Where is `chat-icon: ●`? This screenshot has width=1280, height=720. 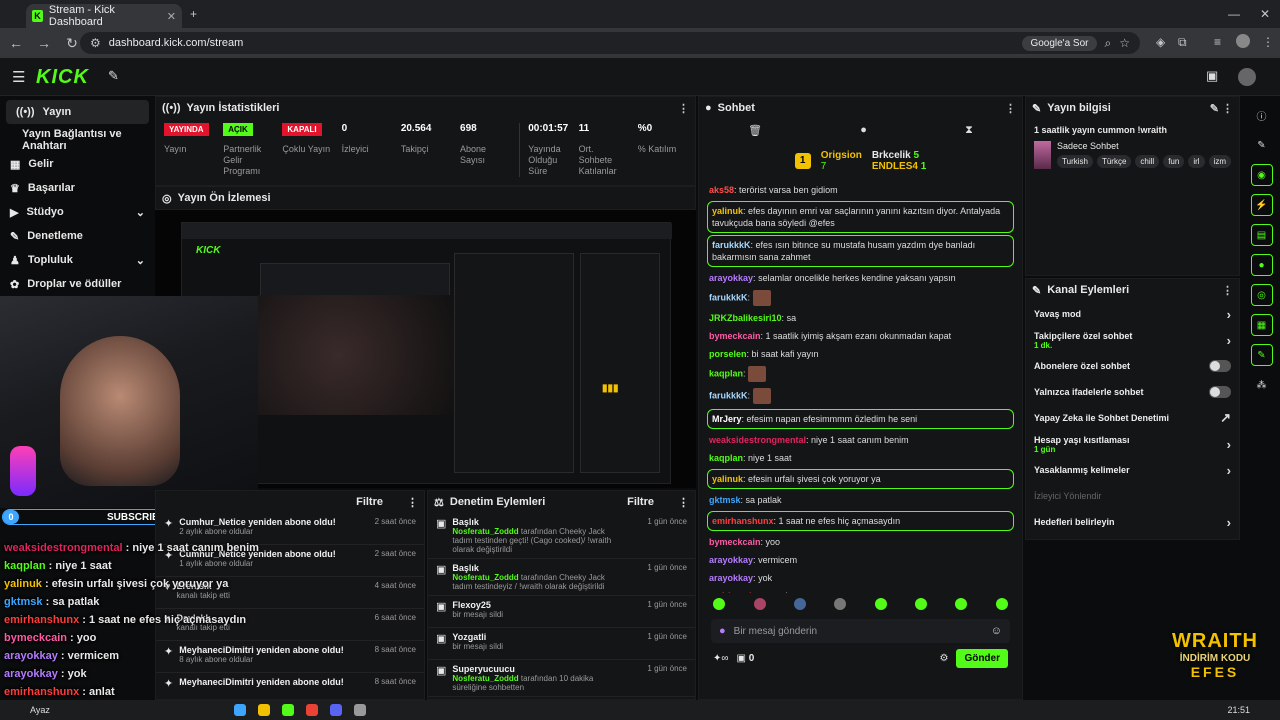
chat-icon: ● is located at coordinates (1261, 265).